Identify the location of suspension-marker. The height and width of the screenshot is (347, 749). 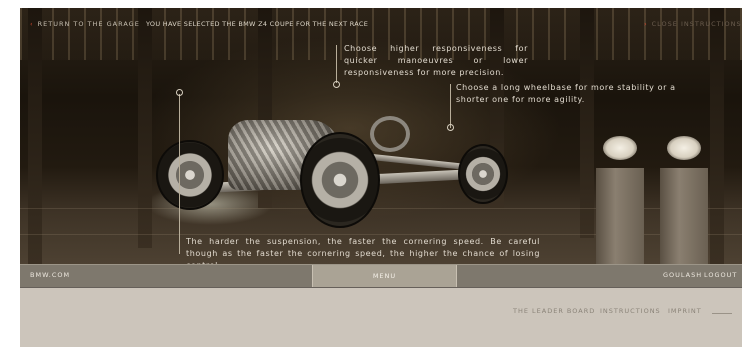
(179, 92).